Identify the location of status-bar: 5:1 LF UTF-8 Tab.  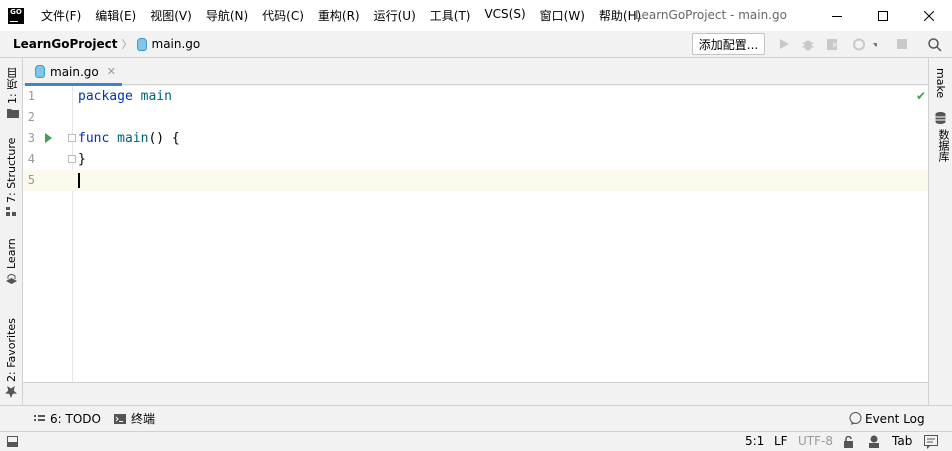
(476, 441).